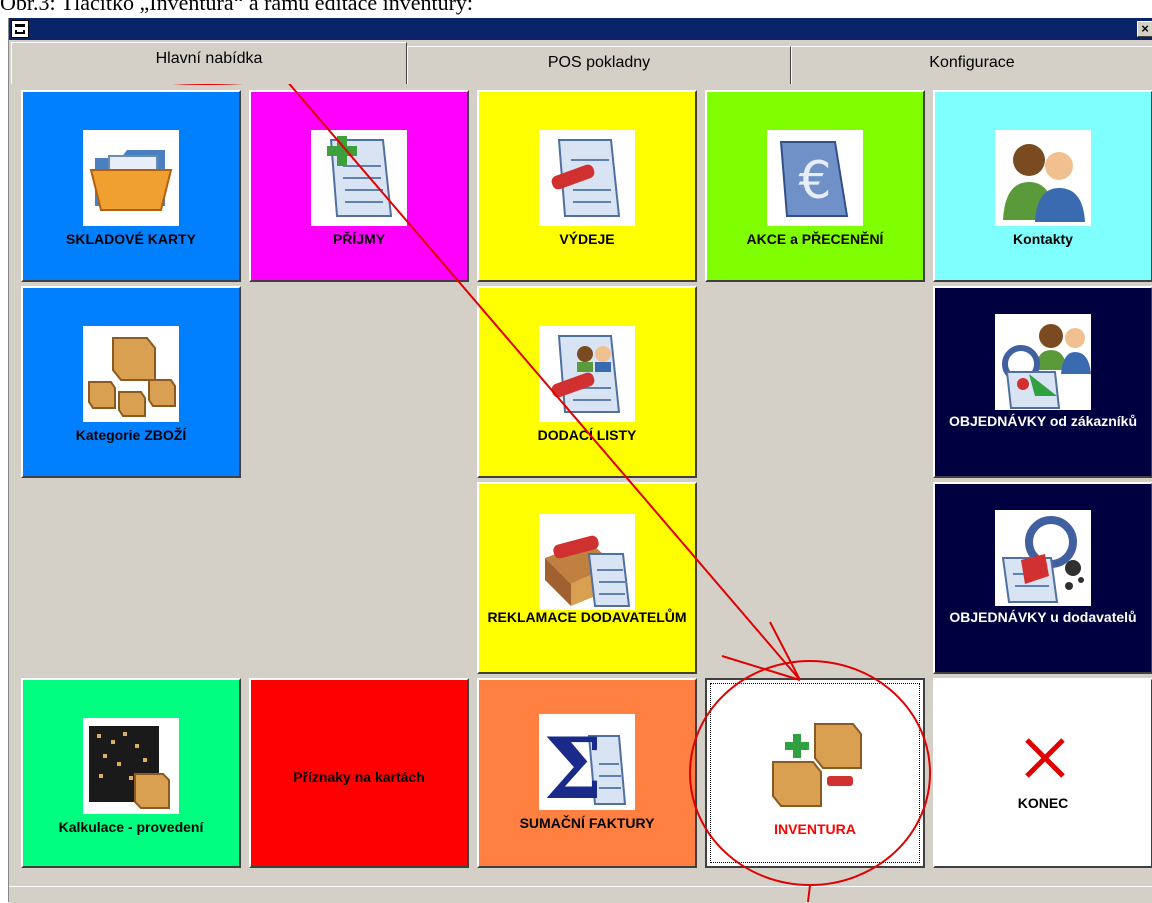 This screenshot has width=1152, height=903. Describe the element at coordinates (1043, 558) in the screenshot. I see `supplier-order-icon` at that location.